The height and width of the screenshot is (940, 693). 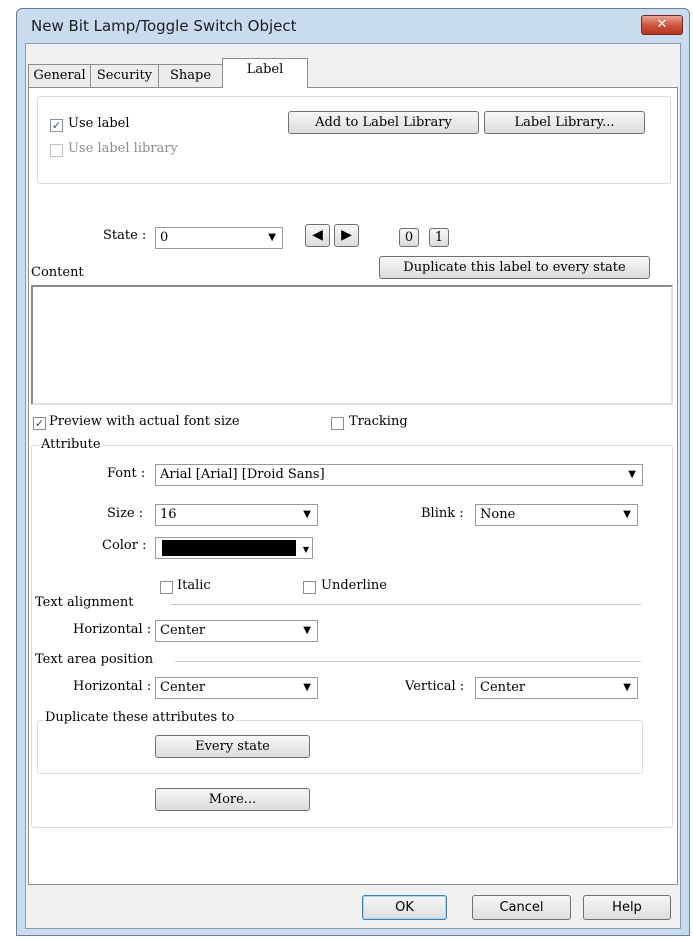 I want to click on use-label-library-checkbox, so click(x=56, y=150).